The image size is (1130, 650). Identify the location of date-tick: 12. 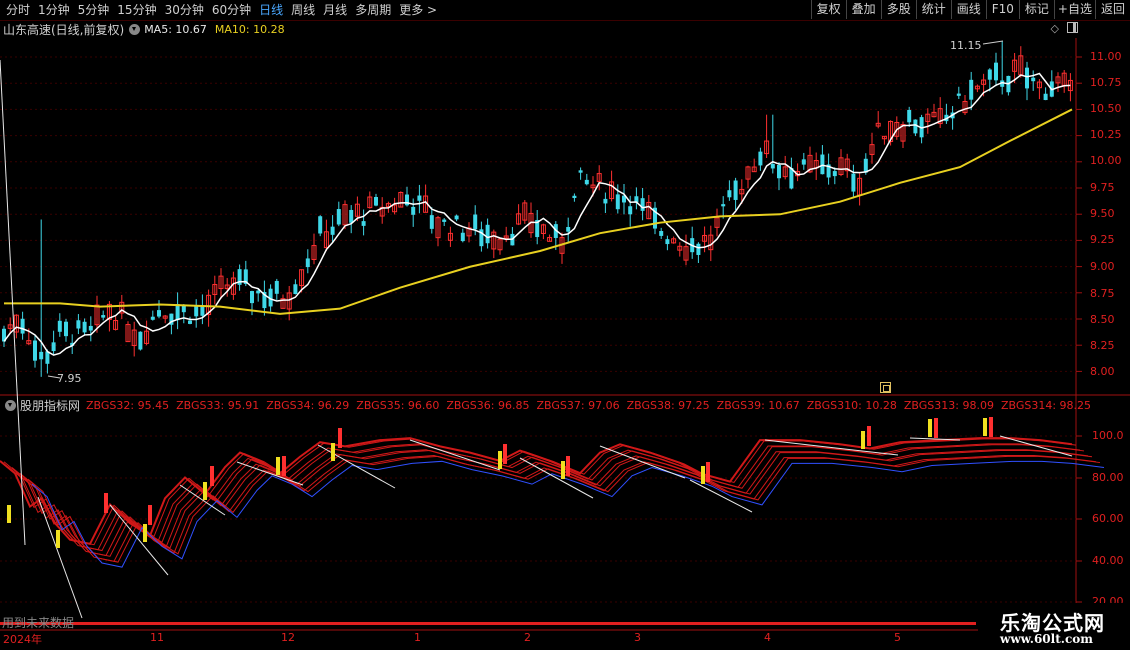
(288, 637).